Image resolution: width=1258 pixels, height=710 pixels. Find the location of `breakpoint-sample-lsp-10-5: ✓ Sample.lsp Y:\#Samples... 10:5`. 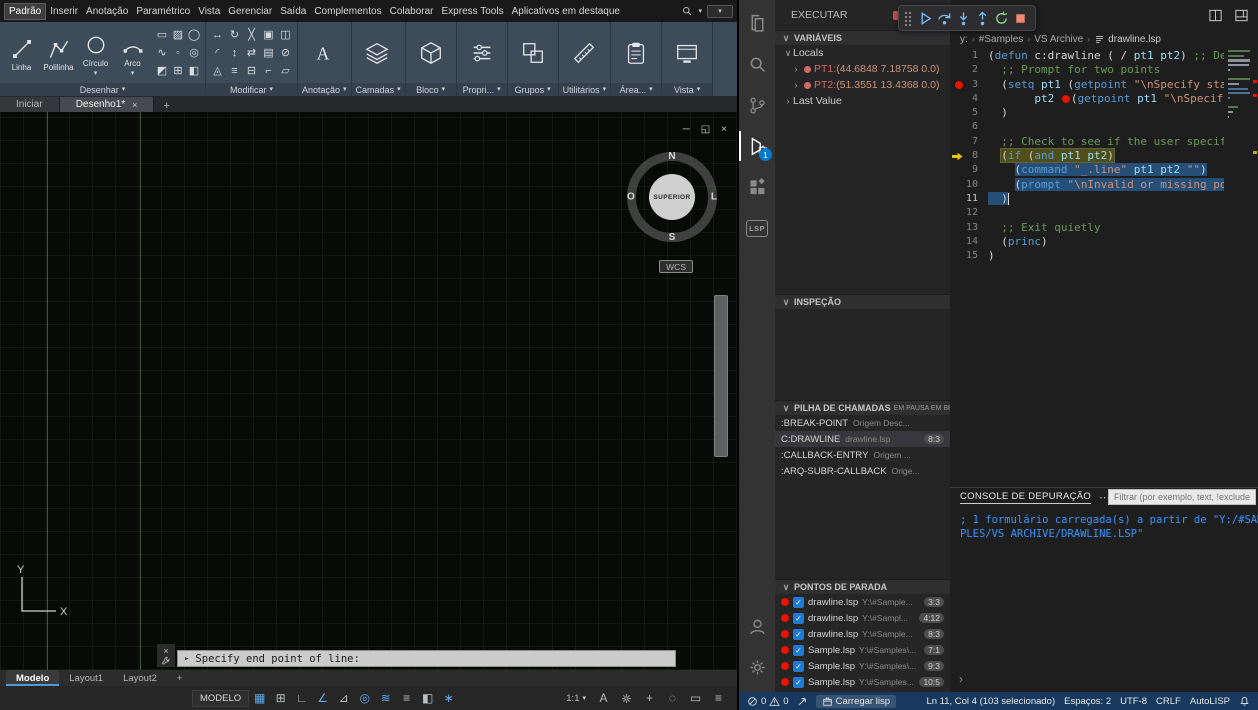

breakpoint-sample-lsp-10-5: ✓ Sample.lsp Y:\#Samples... 10:5 is located at coordinates (862, 682).